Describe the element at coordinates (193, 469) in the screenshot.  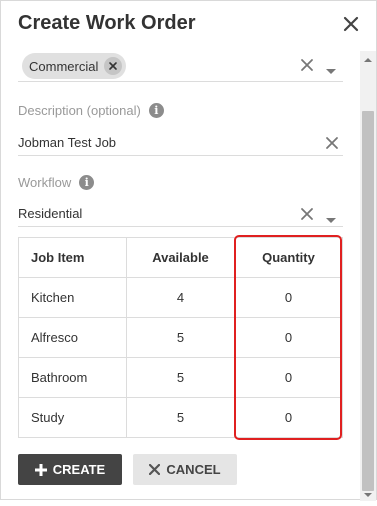
I see `cancel-button-label: CANCEL` at that location.